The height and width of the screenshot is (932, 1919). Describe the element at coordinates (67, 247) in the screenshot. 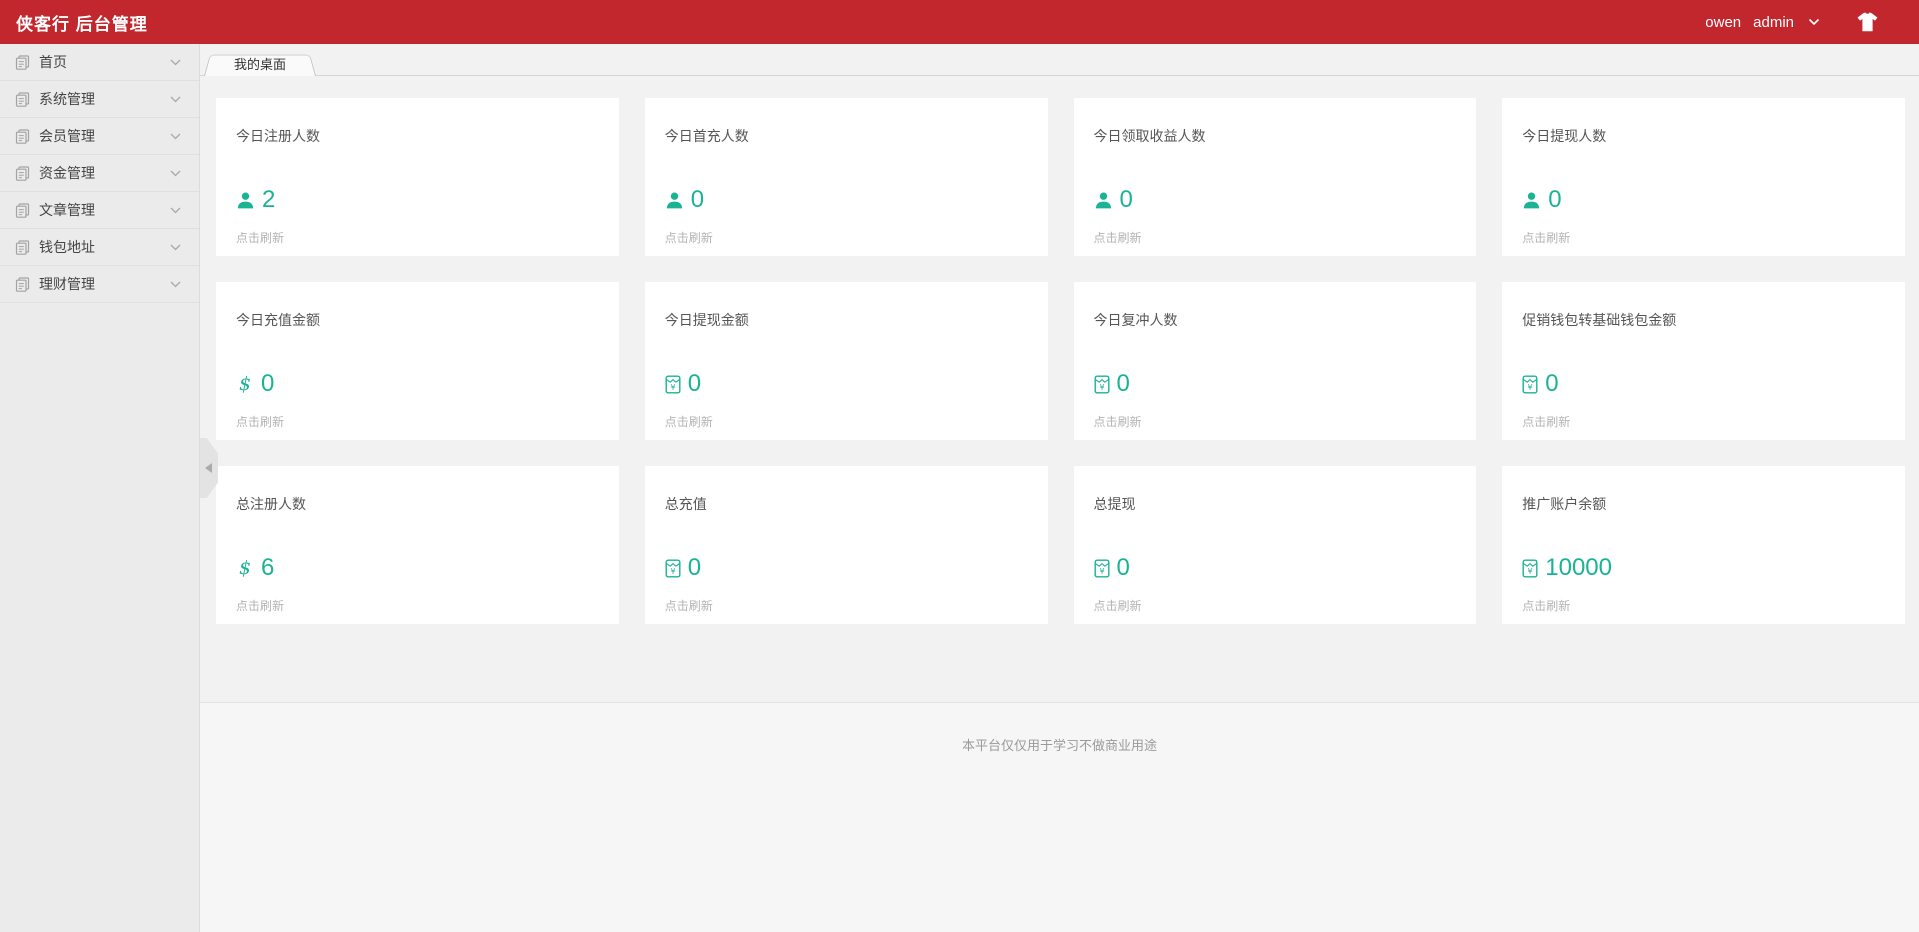

I see `sidebar-item-label: 钱包地址` at that location.